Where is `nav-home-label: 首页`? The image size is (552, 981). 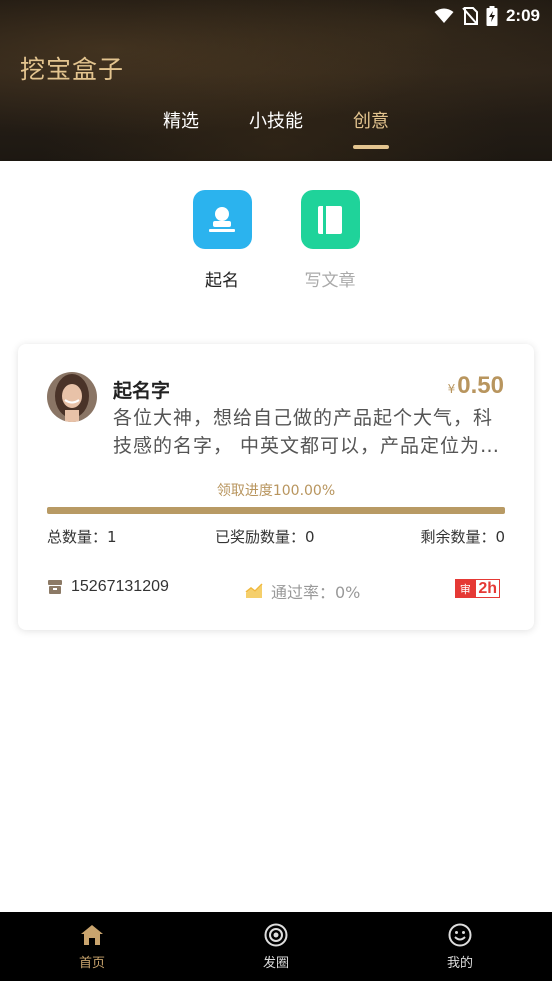
nav-home-label: 首页 is located at coordinates (91, 963).